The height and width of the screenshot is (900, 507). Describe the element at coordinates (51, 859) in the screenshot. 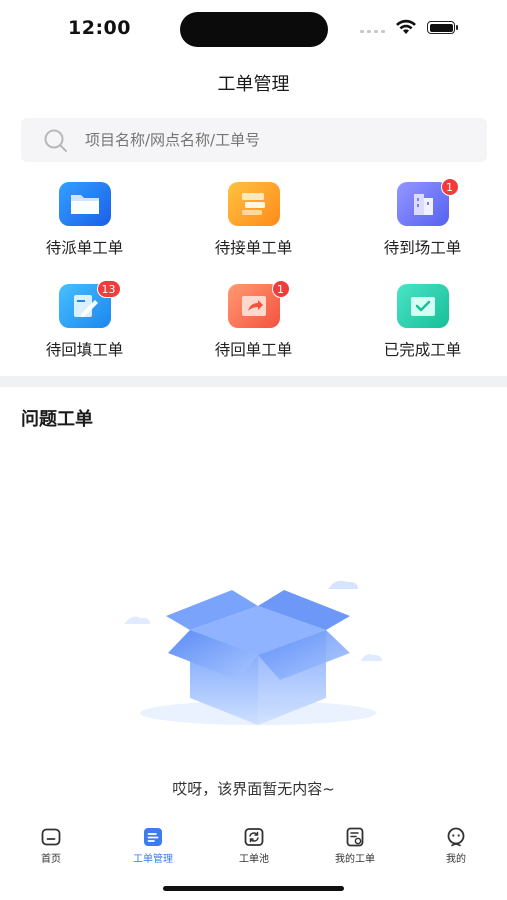

I see `tab-label: 首页` at that location.